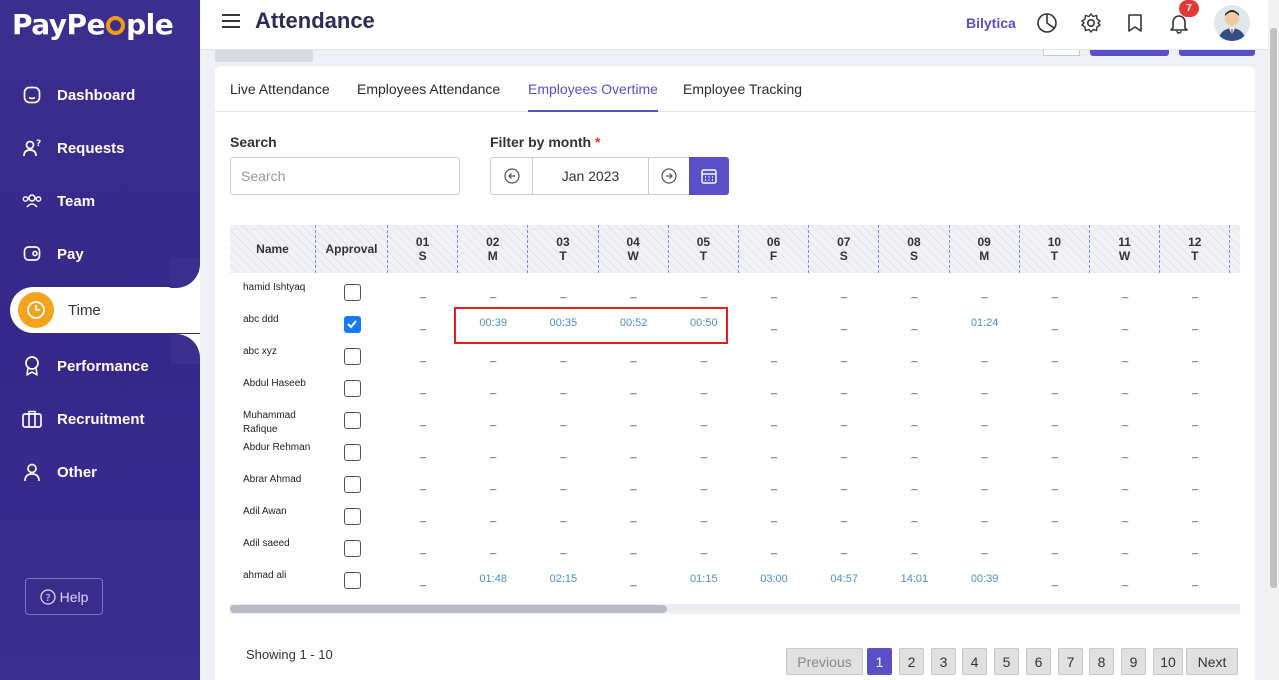 This screenshot has width=1279, height=680. Describe the element at coordinates (1006, 661) in the screenshot. I see `page-button: 5` at that location.